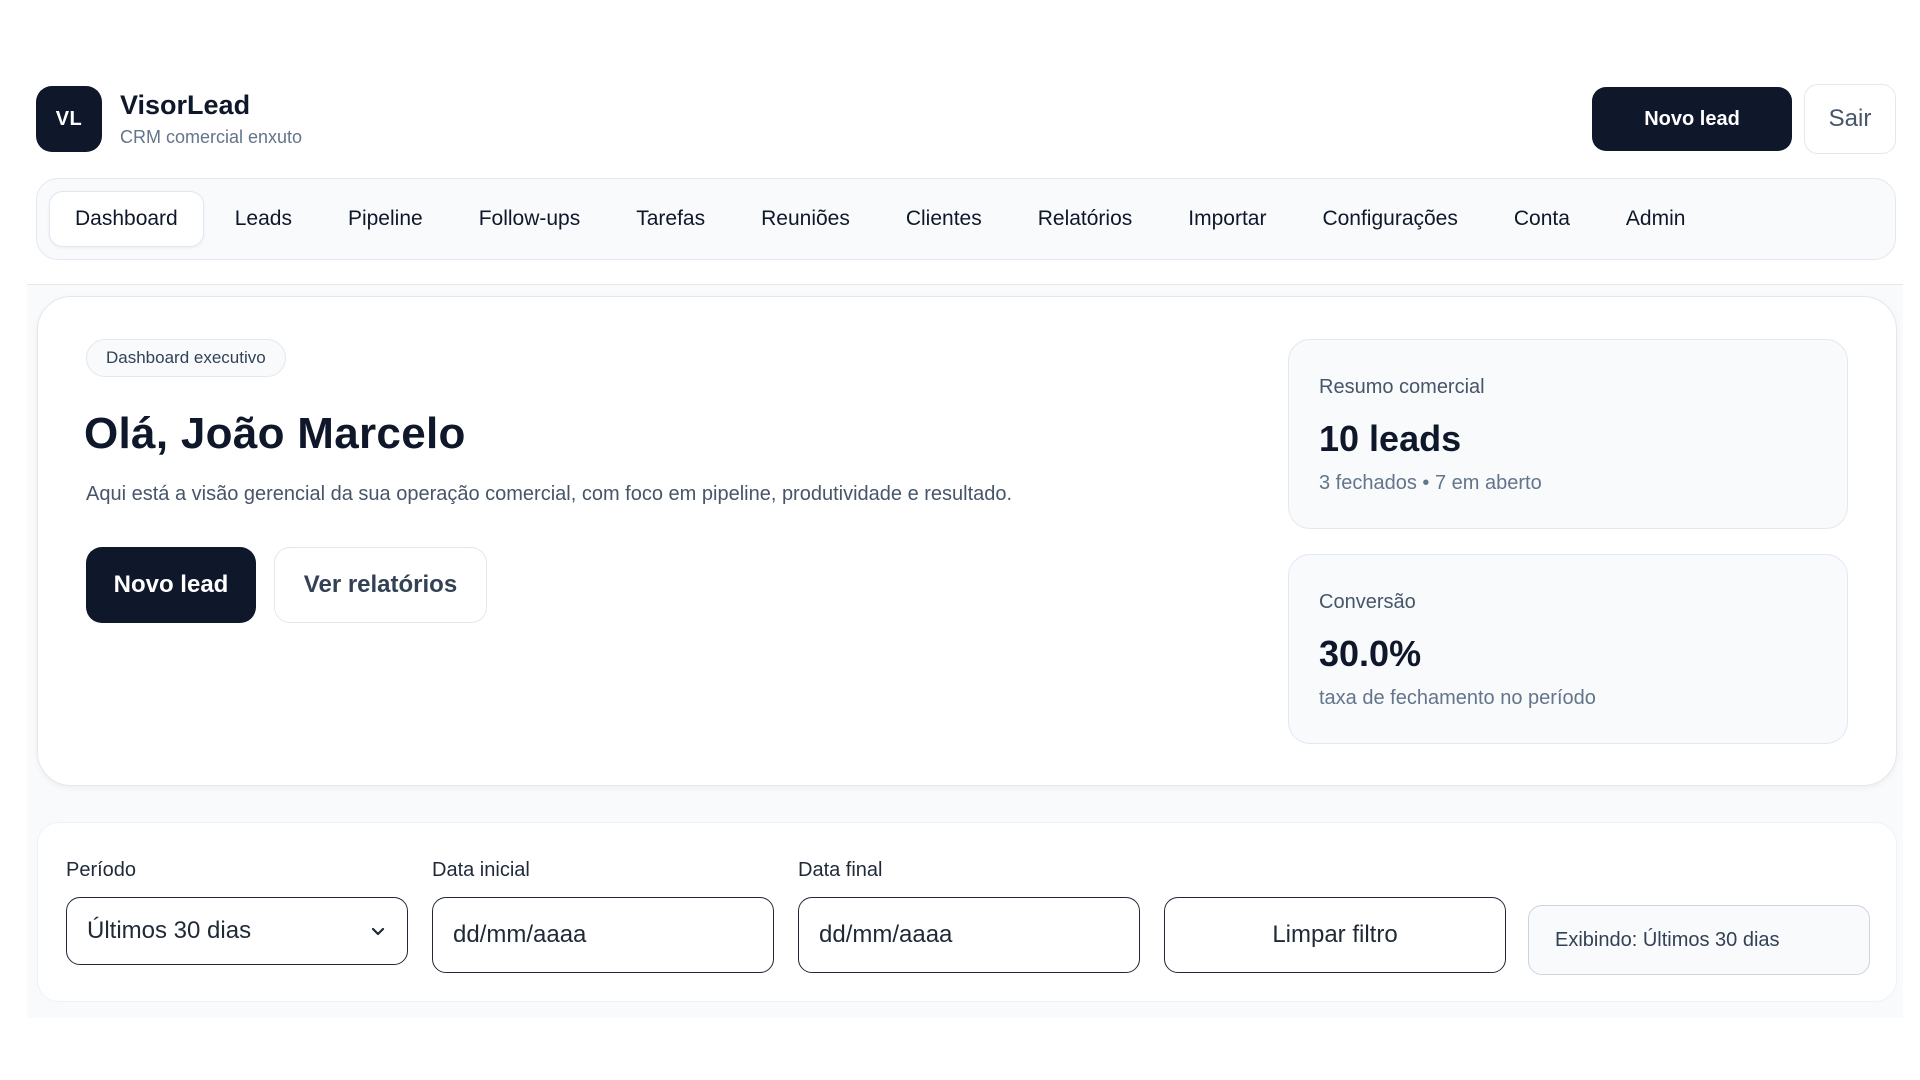 This screenshot has height=1080, width=1920. I want to click on header-actions: Novo lead Sair, so click(1744, 119).